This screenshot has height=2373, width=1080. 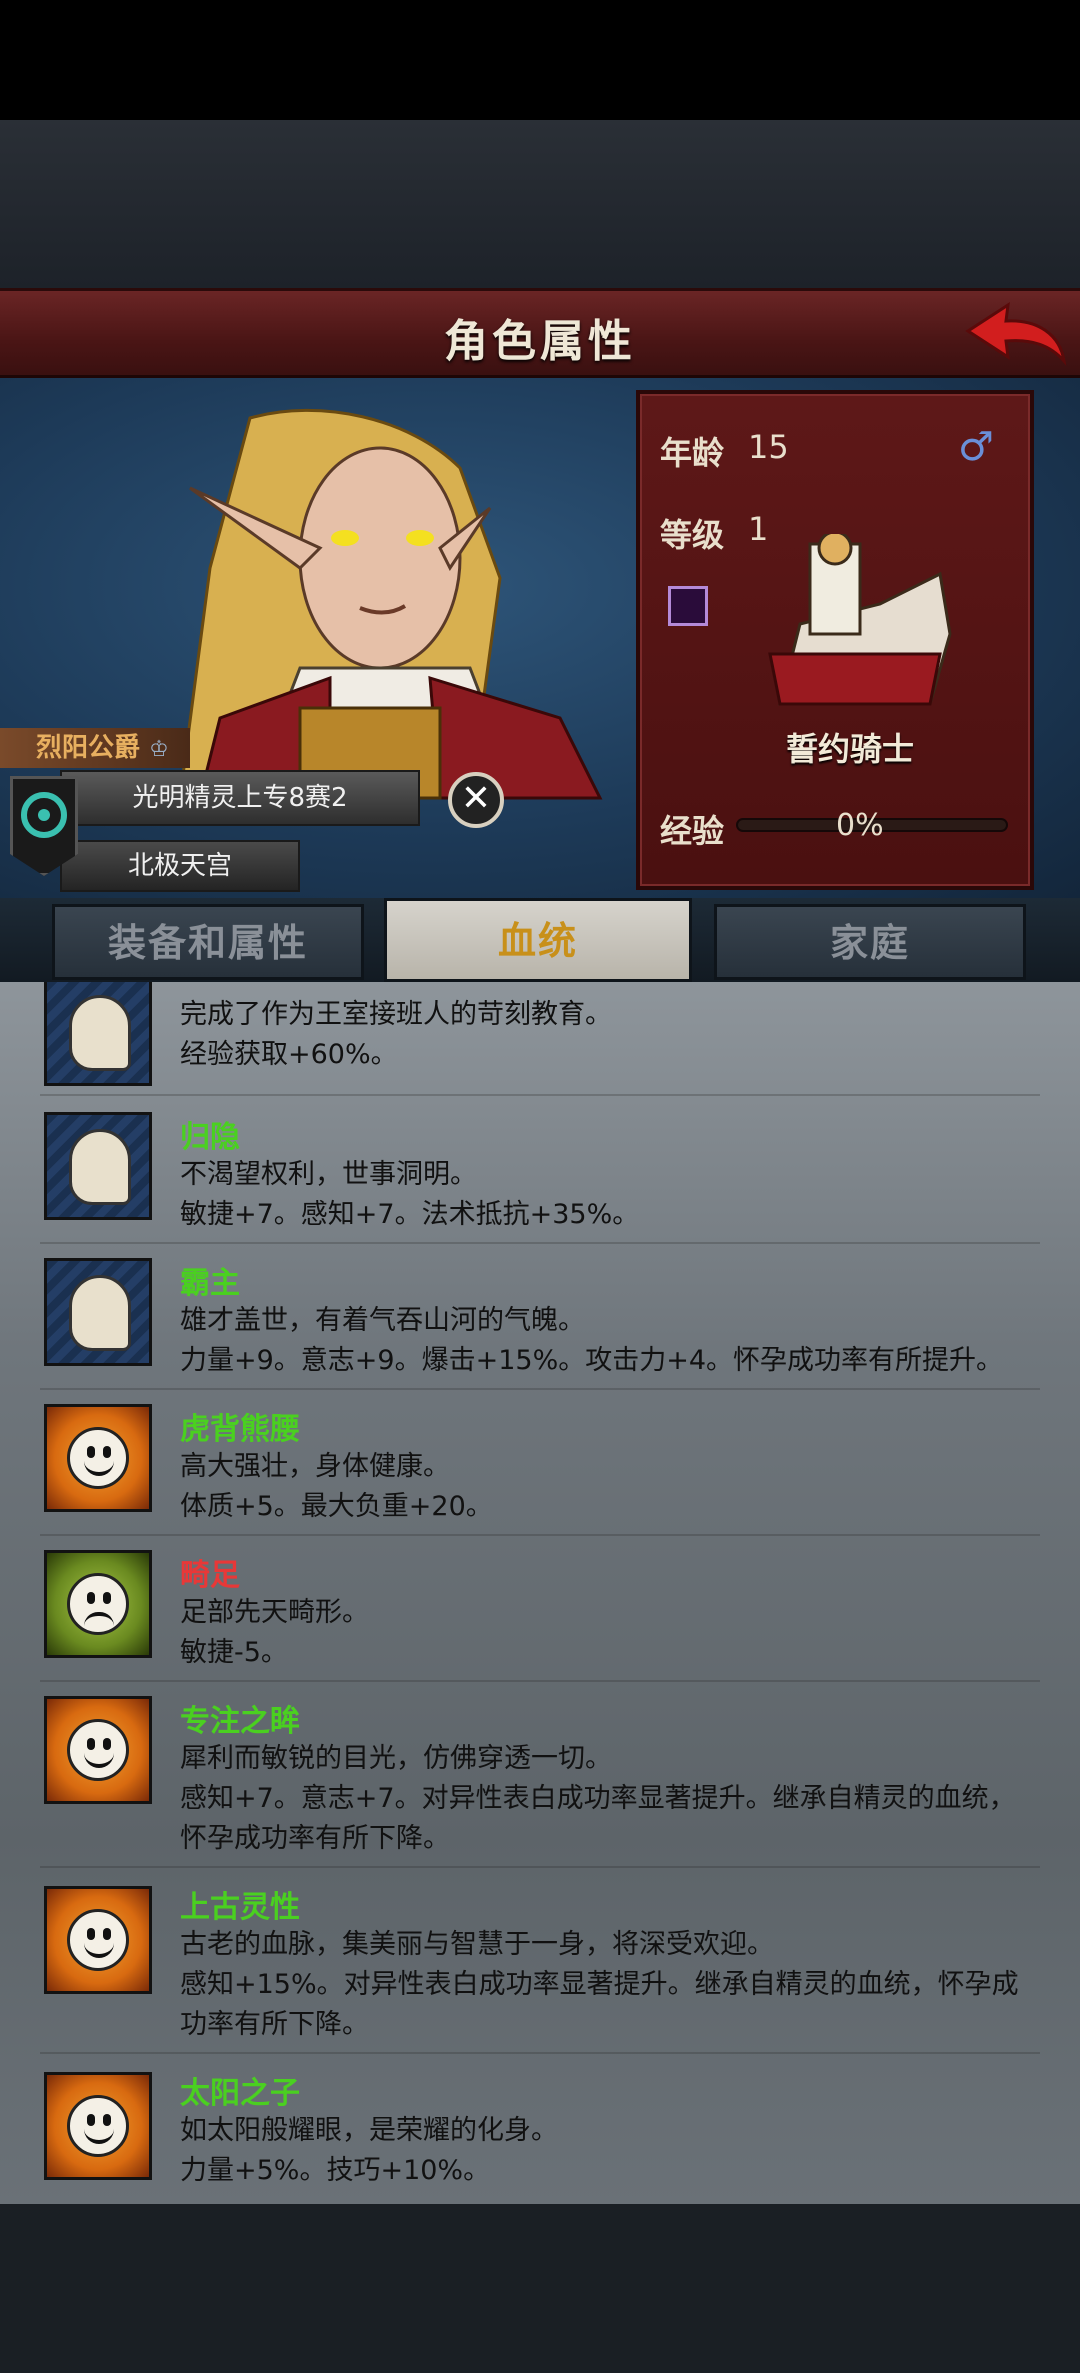 What do you see at coordinates (240, 2093) in the screenshot?
I see `trait-name: 太阳之子` at bounding box center [240, 2093].